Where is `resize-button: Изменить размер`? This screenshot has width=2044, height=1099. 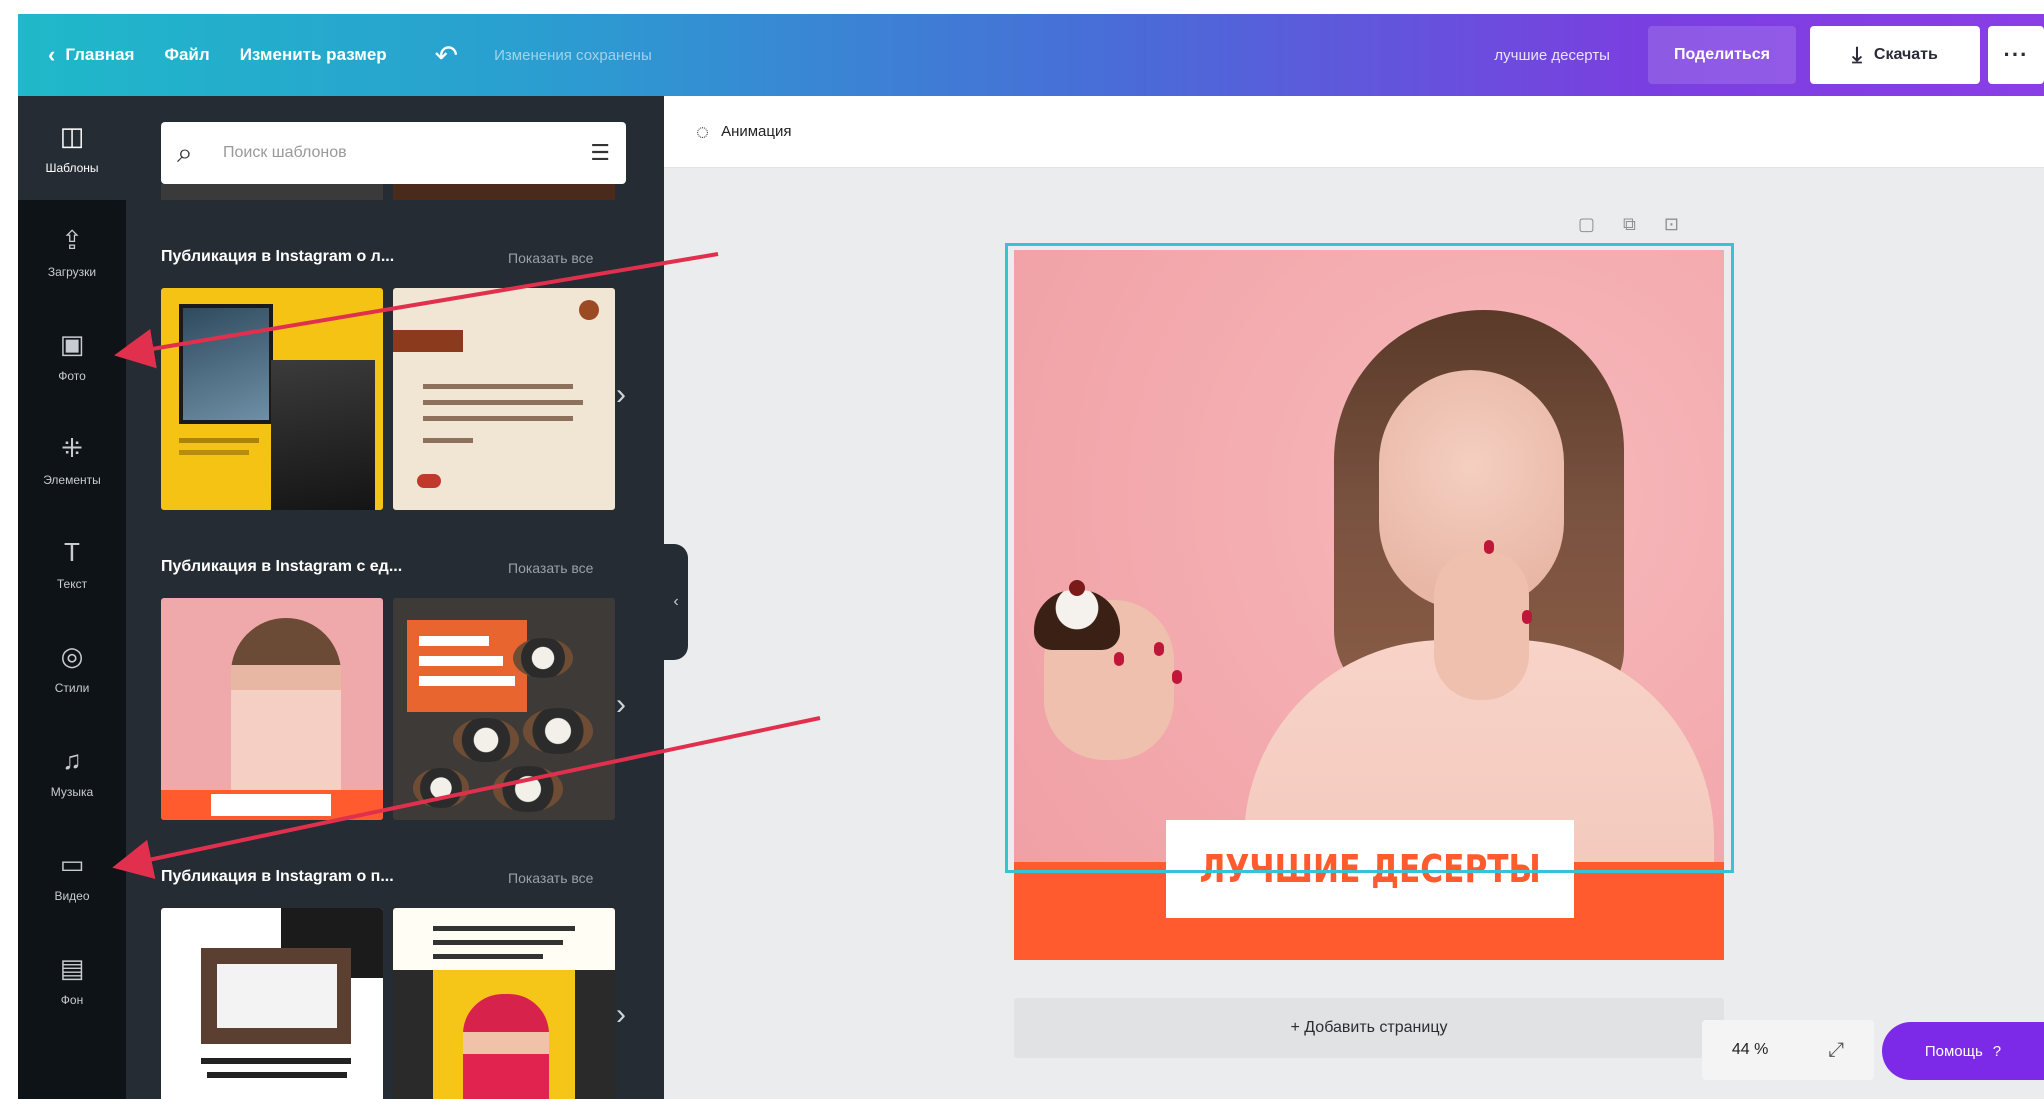 resize-button: Изменить размер is located at coordinates (313, 55).